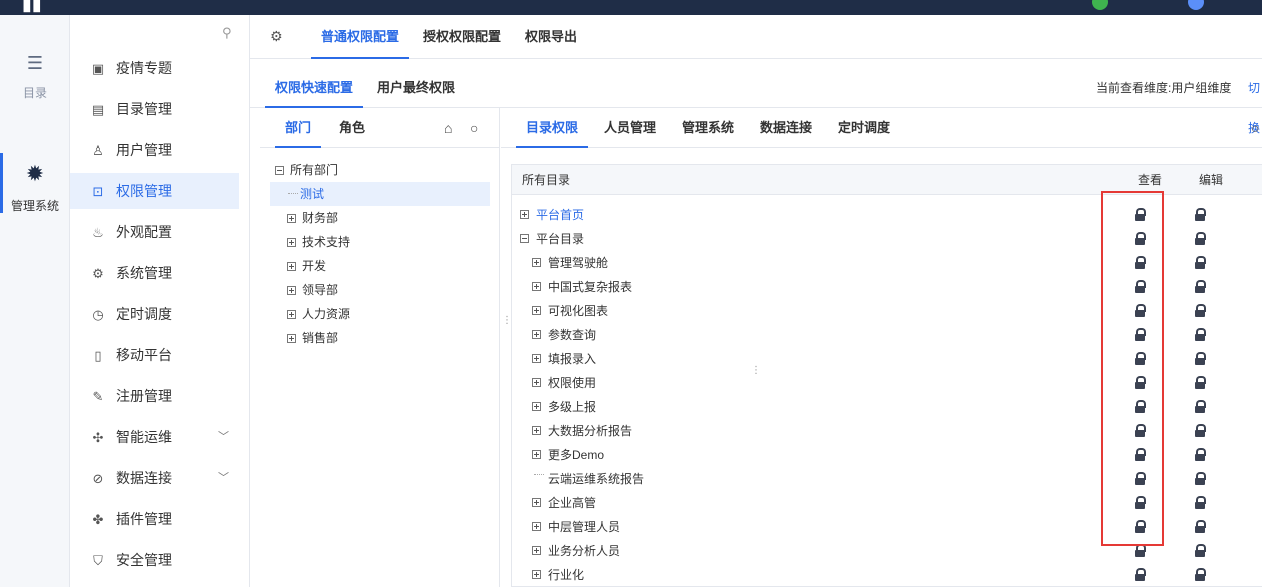  I want to click on table-row: 更多Demo, so click(887, 455).